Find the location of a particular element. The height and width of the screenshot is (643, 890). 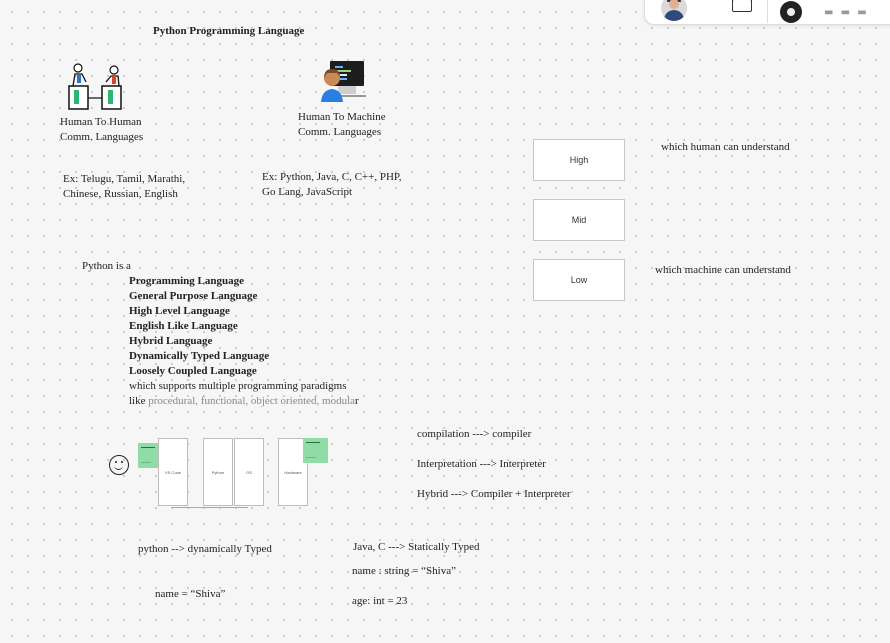

human-languages-examples-line1: Ex: Telugu, Tamil, Marathi, is located at coordinates (124, 179).